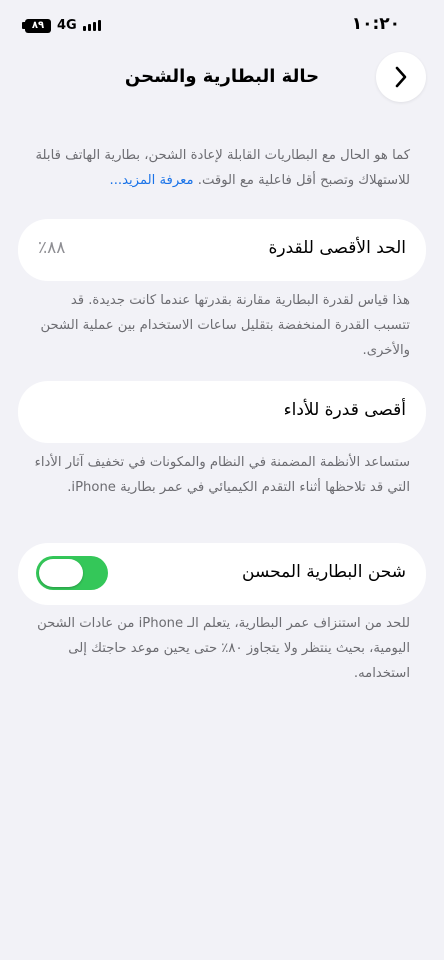 This screenshot has width=444, height=960. I want to click on peak-performance-row: أقصى قدرة للأداء, so click(222, 412).